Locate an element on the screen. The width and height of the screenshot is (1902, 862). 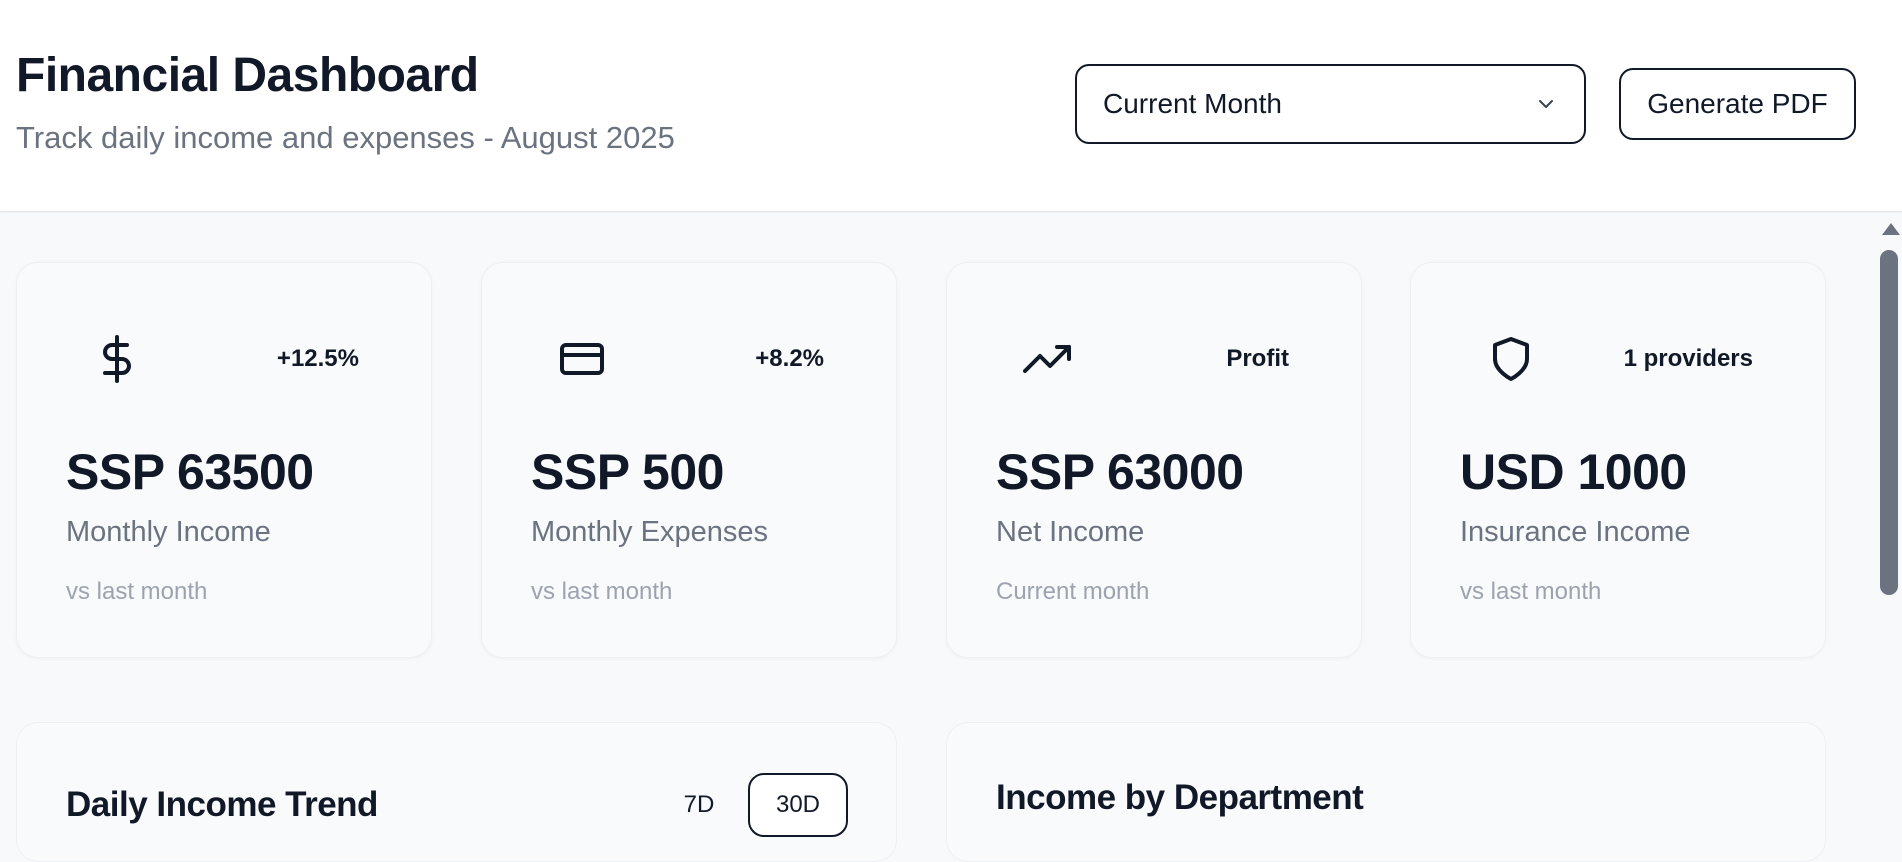
period-select: Current Month is located at coordinates (1330, 104).